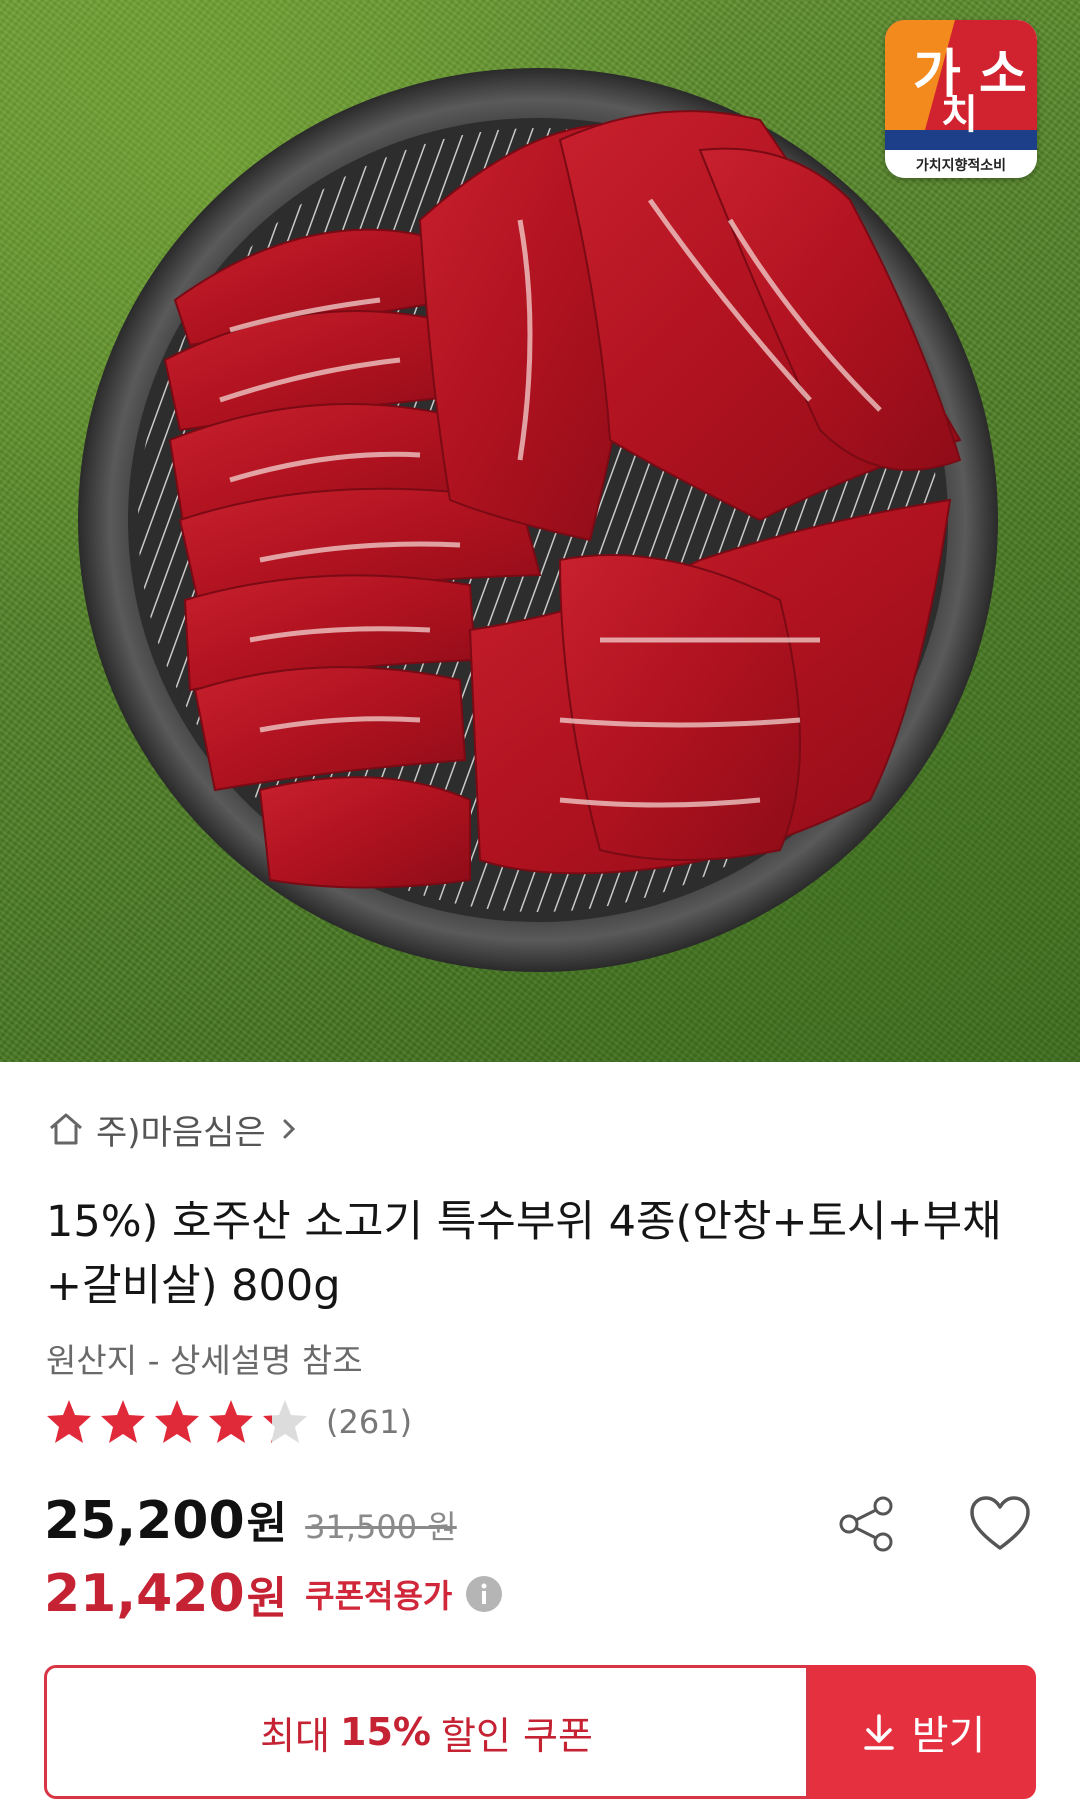 Image resolution: width=1080 pixels, height=1815 pixels. I want to click on sale-price-unit: 원, so click(267, 1523).